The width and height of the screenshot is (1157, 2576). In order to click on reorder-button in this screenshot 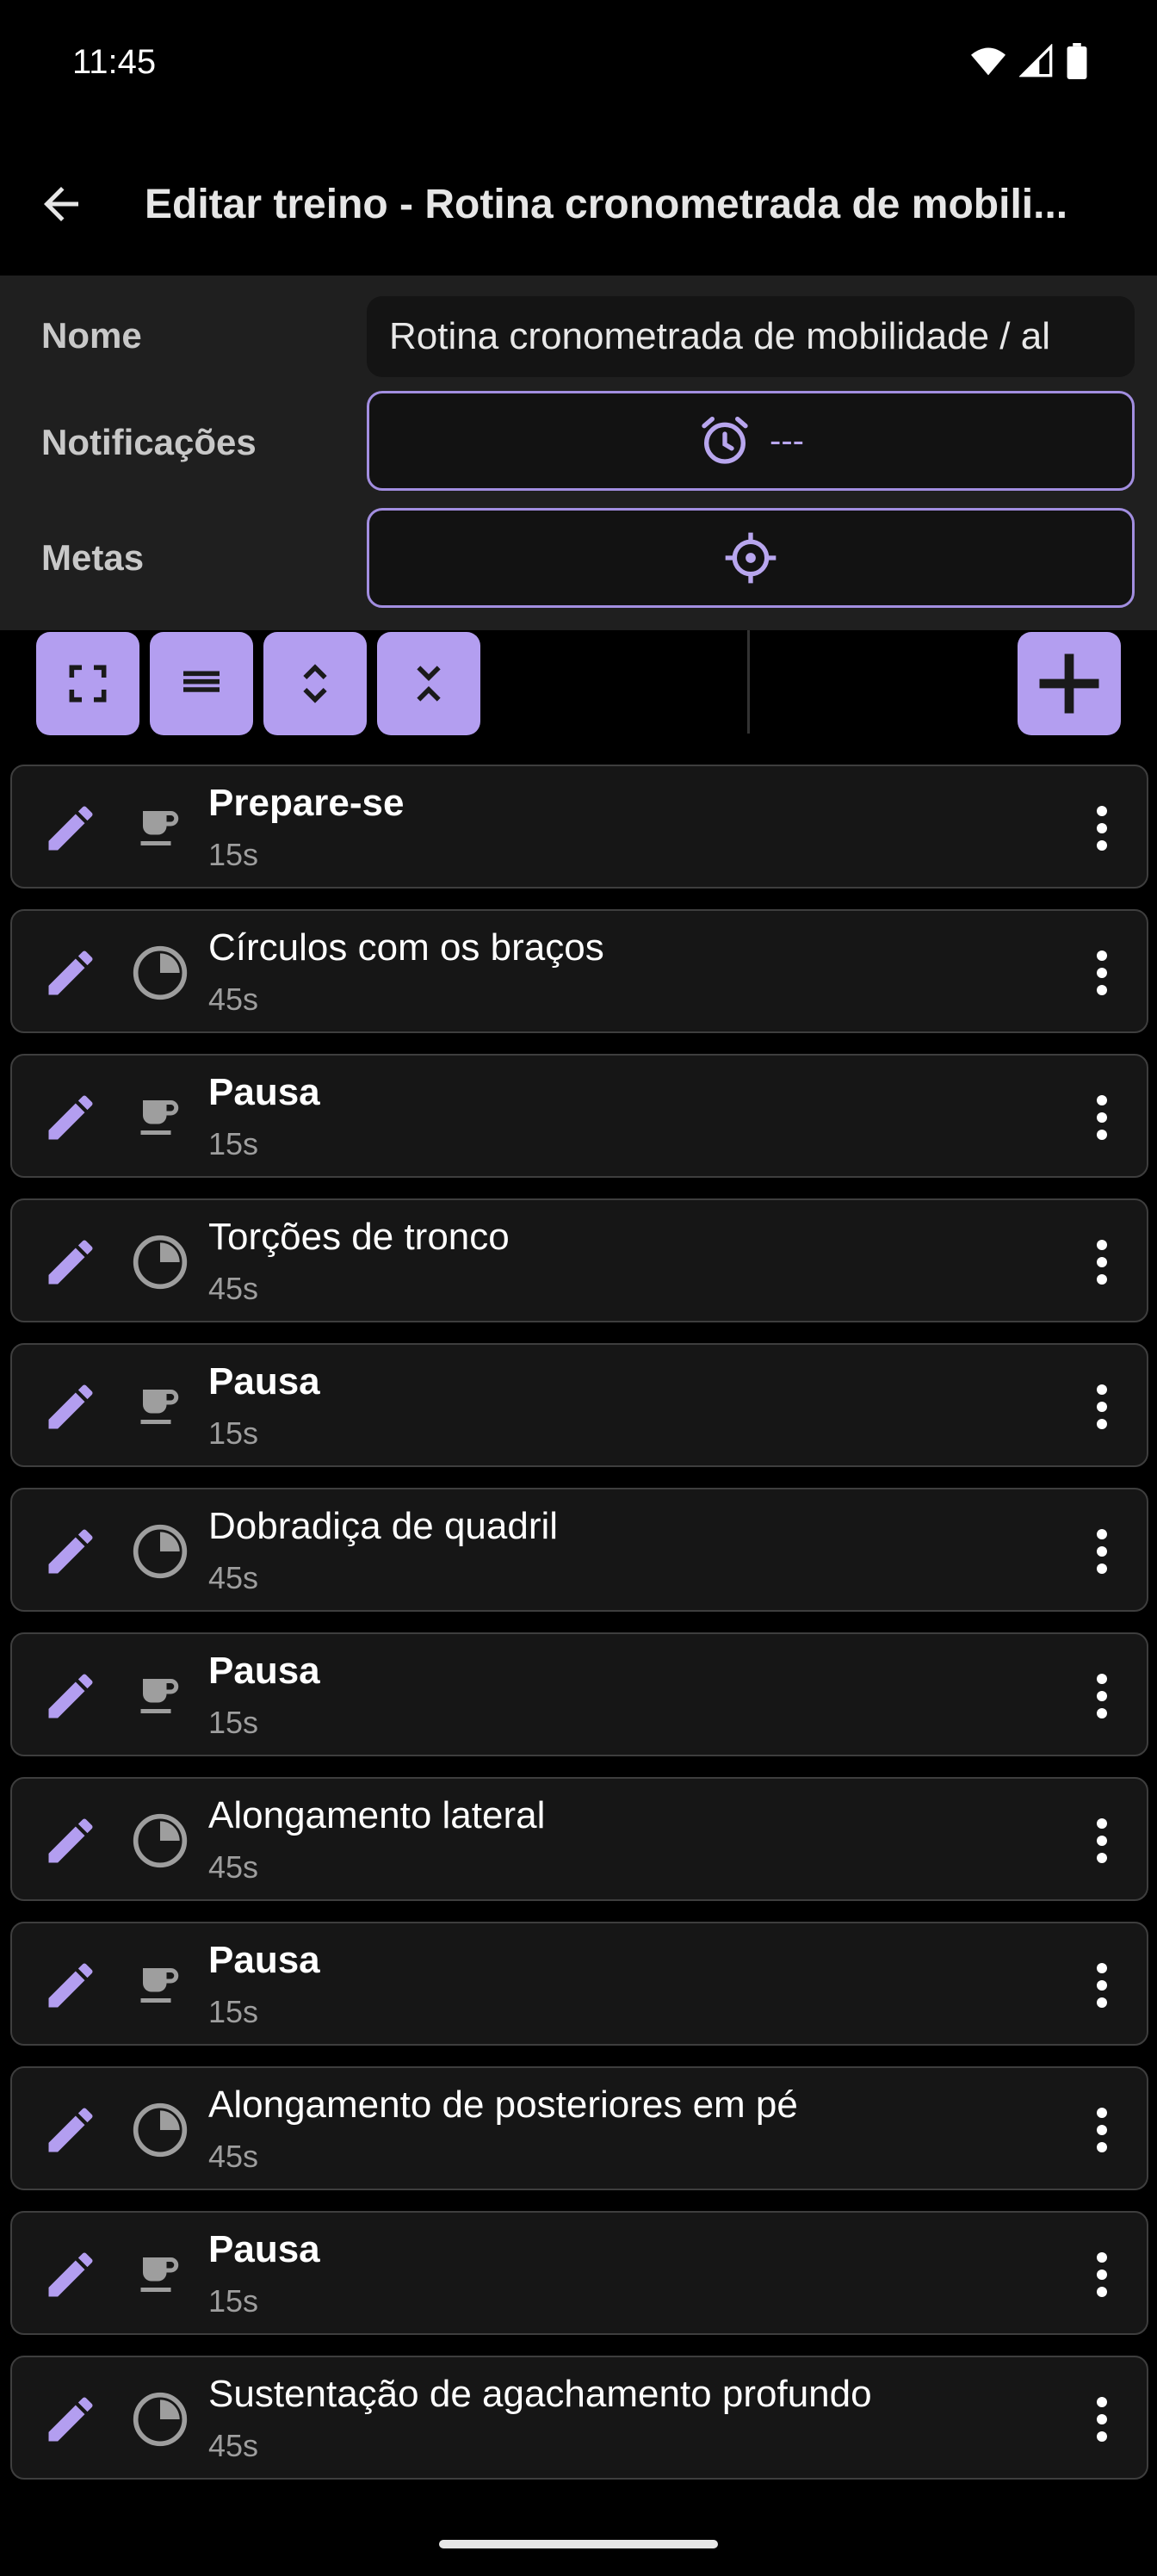, I will do `click(202, 683)`.